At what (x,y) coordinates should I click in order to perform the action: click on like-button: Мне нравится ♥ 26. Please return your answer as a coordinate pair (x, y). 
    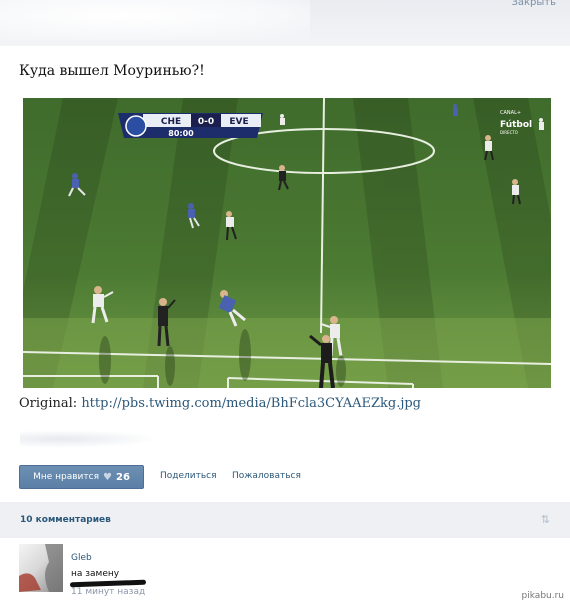
    Looking at the image, I should click on (81, 477).